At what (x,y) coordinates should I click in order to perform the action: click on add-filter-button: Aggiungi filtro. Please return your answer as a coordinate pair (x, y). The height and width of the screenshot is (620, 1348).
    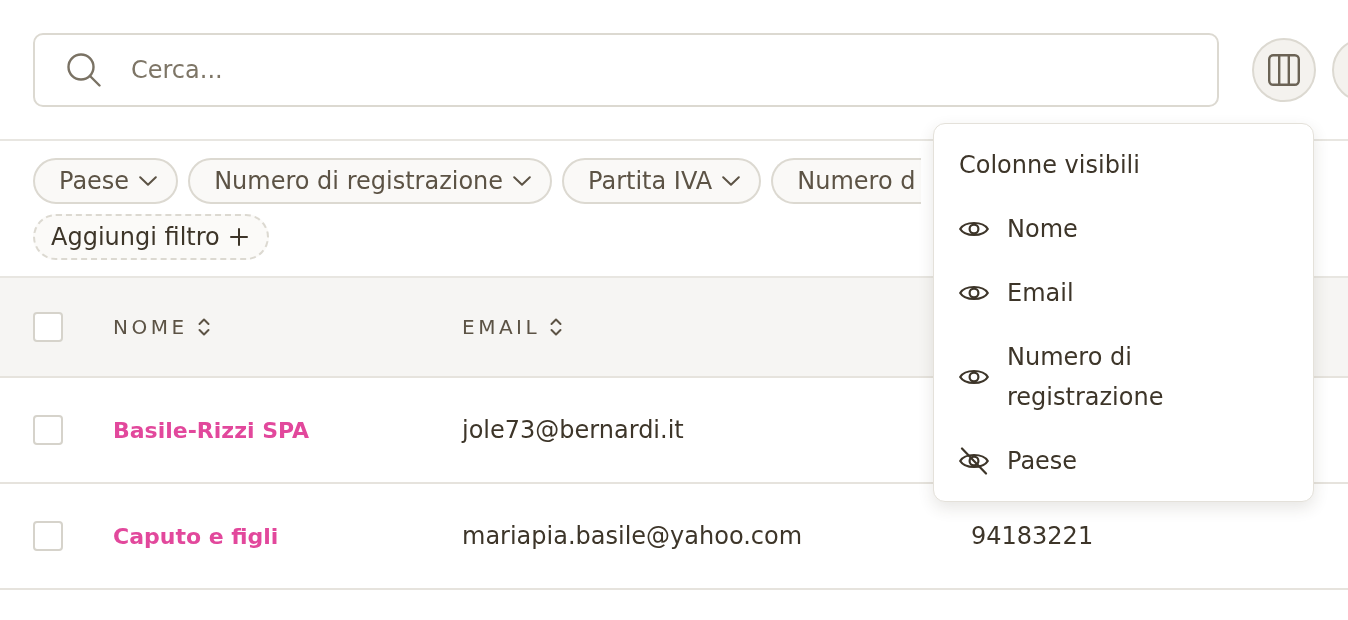
    Looking at the image, I should click on (151, 237).